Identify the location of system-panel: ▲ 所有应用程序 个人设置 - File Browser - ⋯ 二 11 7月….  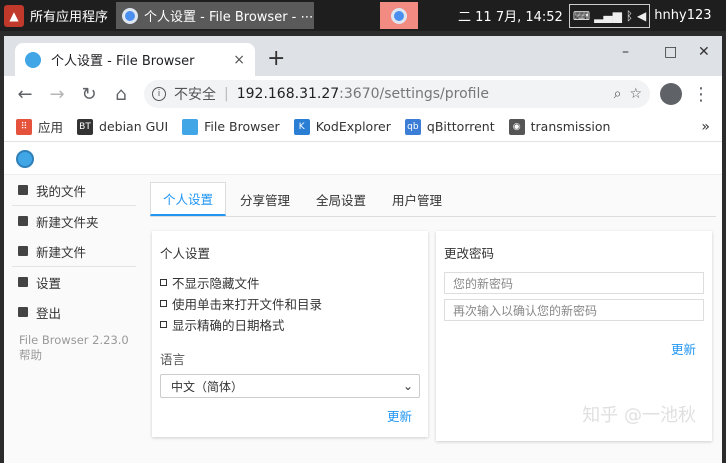
(363, 15).